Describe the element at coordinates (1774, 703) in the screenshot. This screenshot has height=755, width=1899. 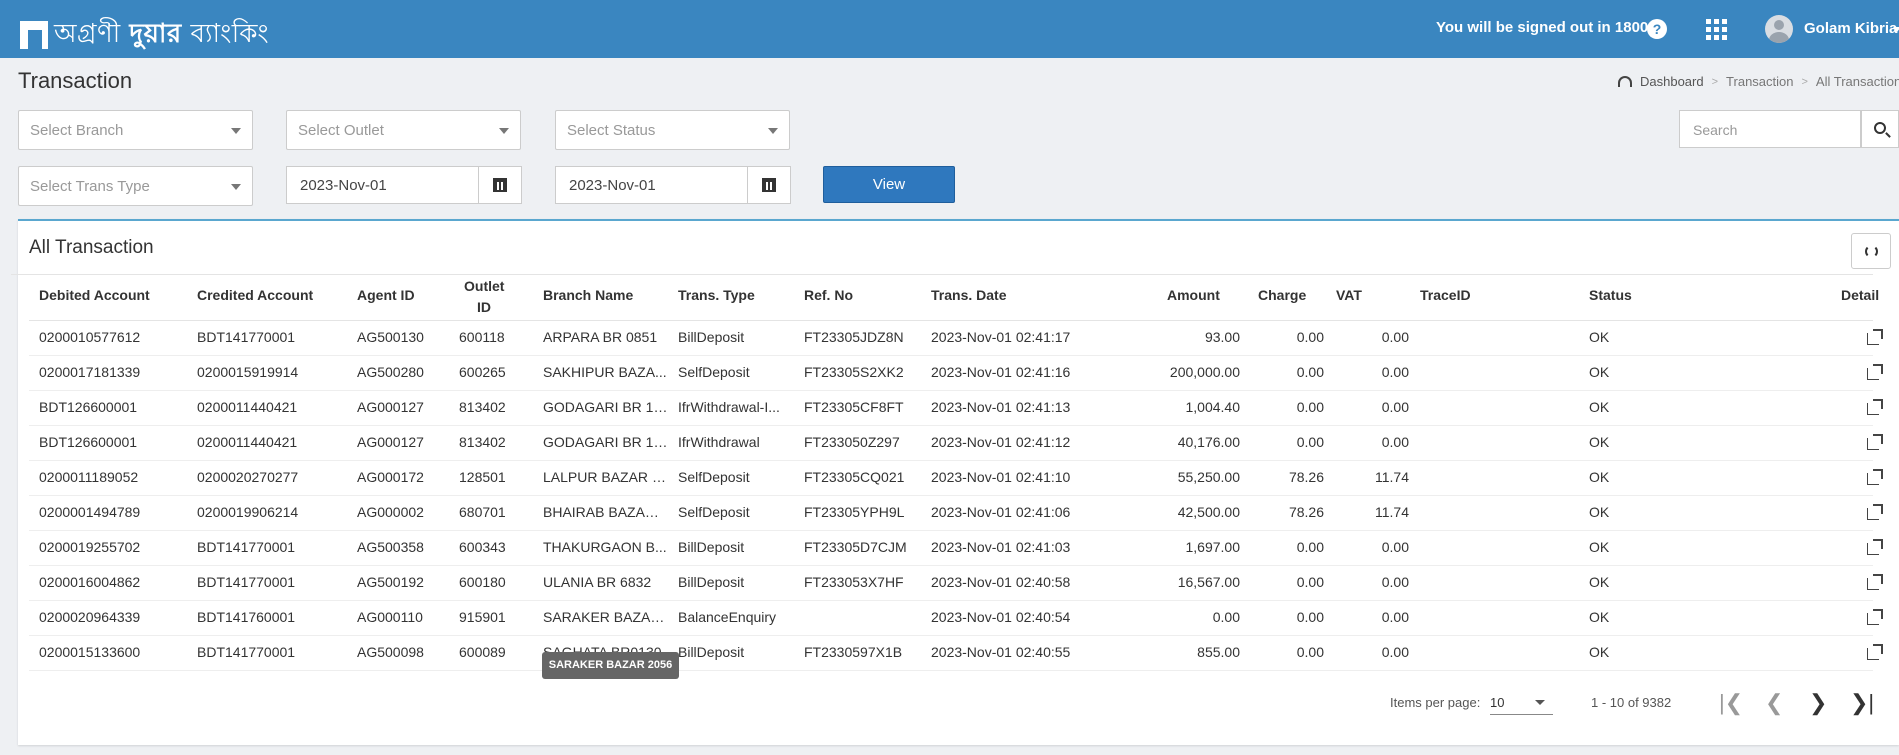
I see `previous-page-icon: ❮` at that location.